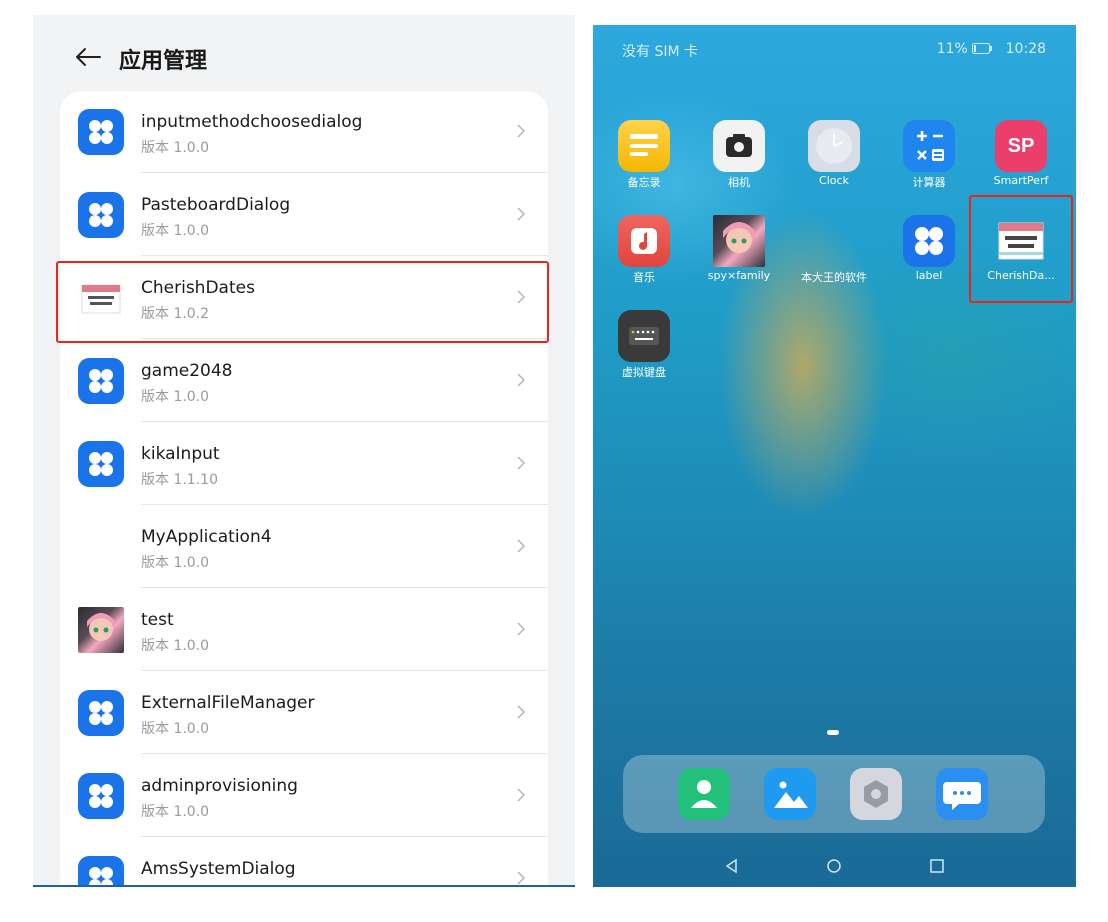 The image size is (1108, 922). What do you see at coordinates (163, 61) in the screenshot?
I see `page-title: 应用管理` at bounding box center [163, 61].